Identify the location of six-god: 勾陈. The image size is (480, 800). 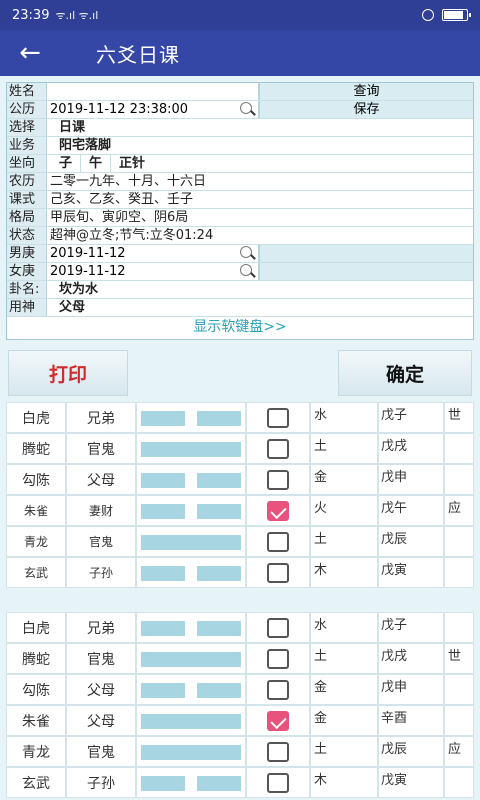
(36, 689).